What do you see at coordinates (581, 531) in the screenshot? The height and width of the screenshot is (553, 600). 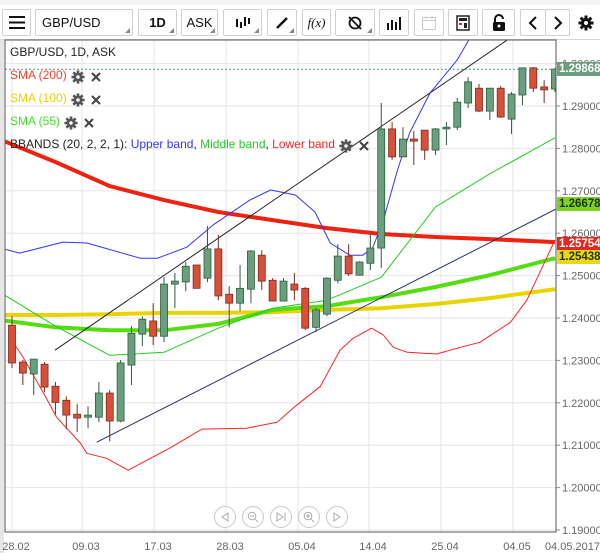 I see `price-tick-label: 1.19000` at bounding box center [581, 531].